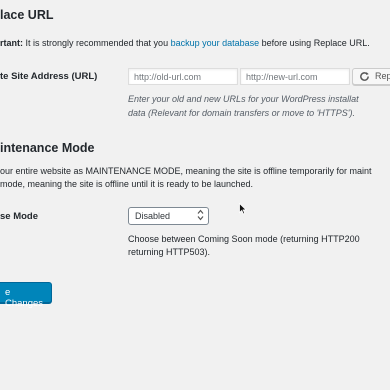  Describe the element at coordinates (364, 77) in the screenshot. I see `refresh-icon` at that location.